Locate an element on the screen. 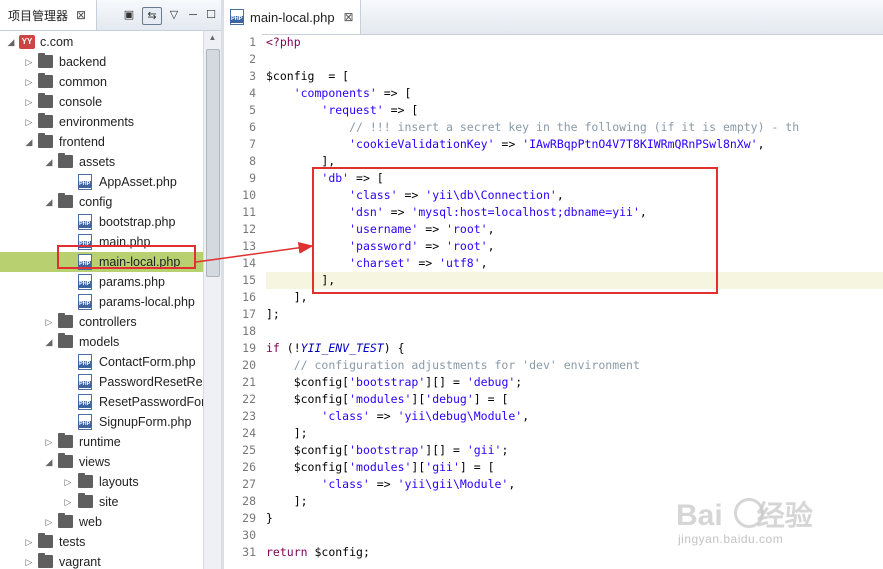 Image resolution: width=883 pixels, height=569 pixels. tree-folder-item: ▷ common is located at coordinates (101, 82).